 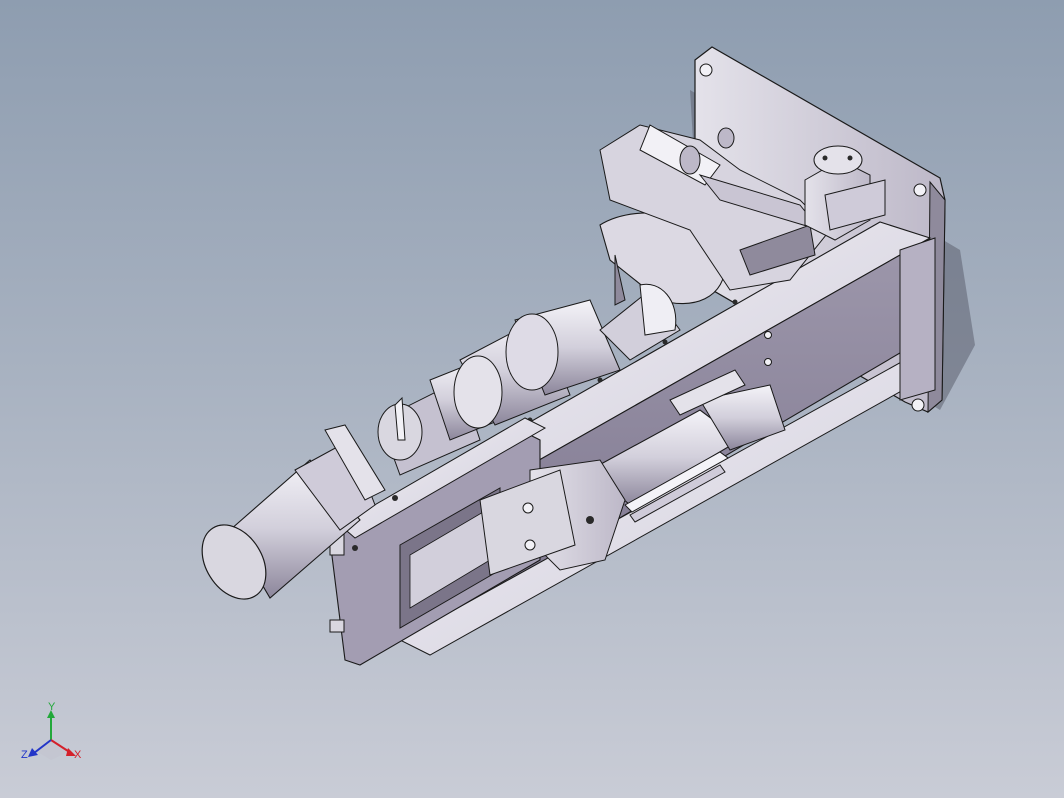 I want to click on coordinate-triad: Y X Z, so click(x=53, y=735).